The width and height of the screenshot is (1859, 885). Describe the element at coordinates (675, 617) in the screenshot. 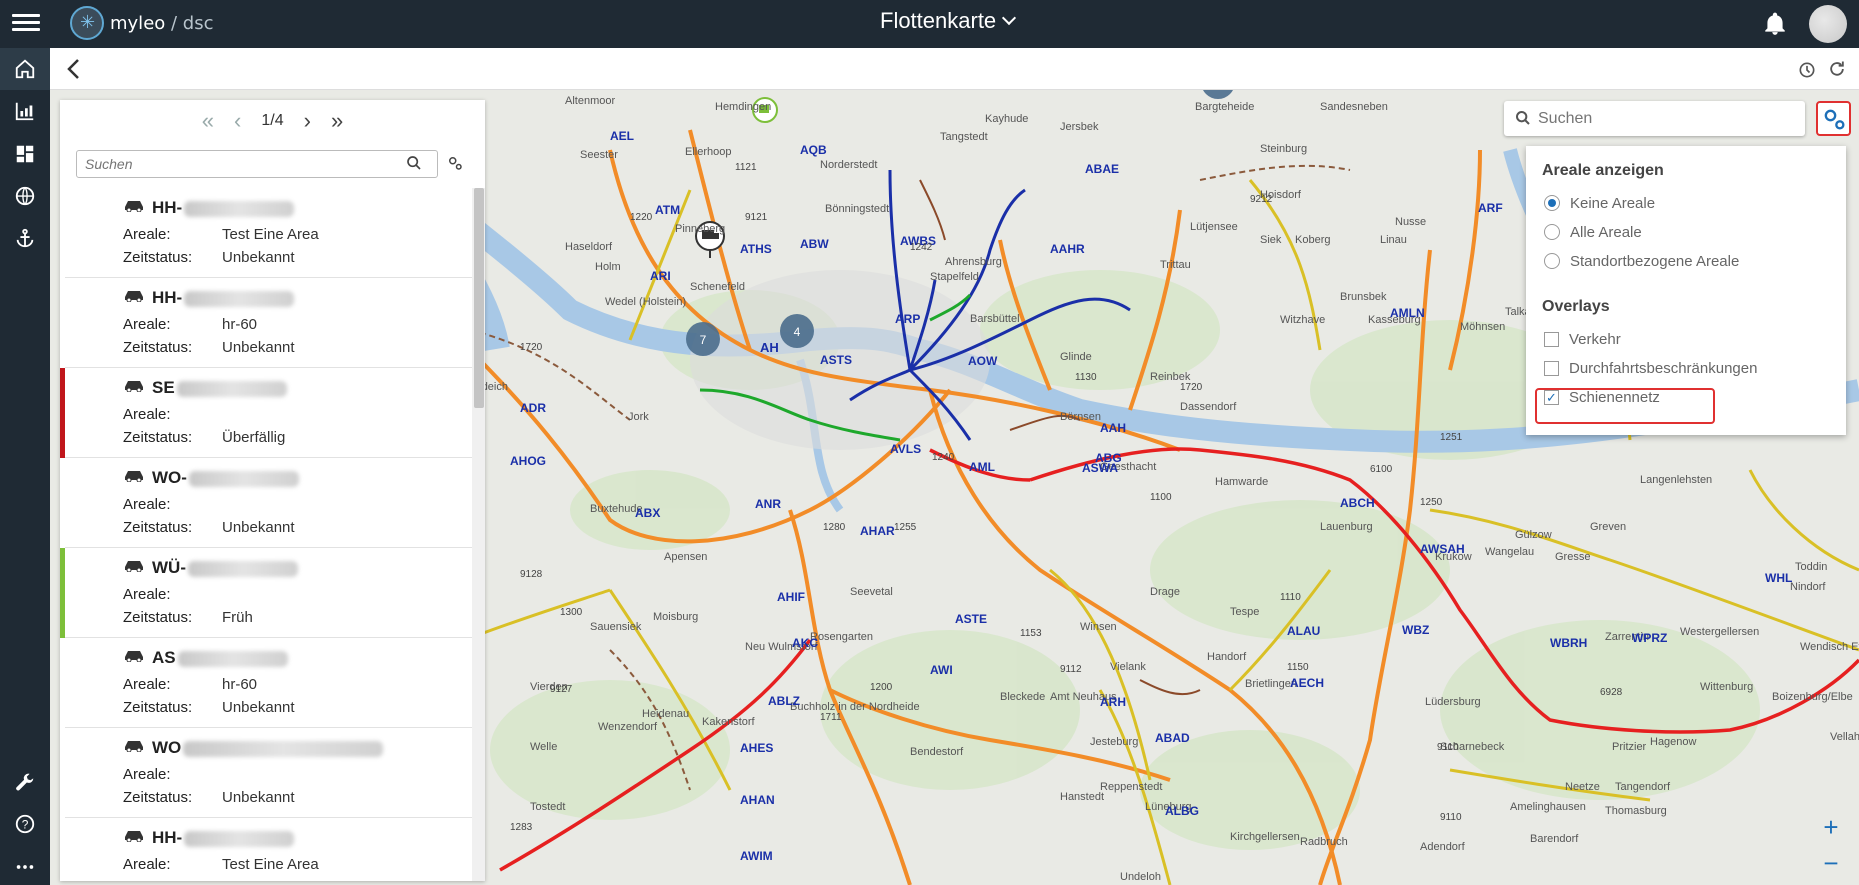

I see `place-label: Moisburg` at that location.